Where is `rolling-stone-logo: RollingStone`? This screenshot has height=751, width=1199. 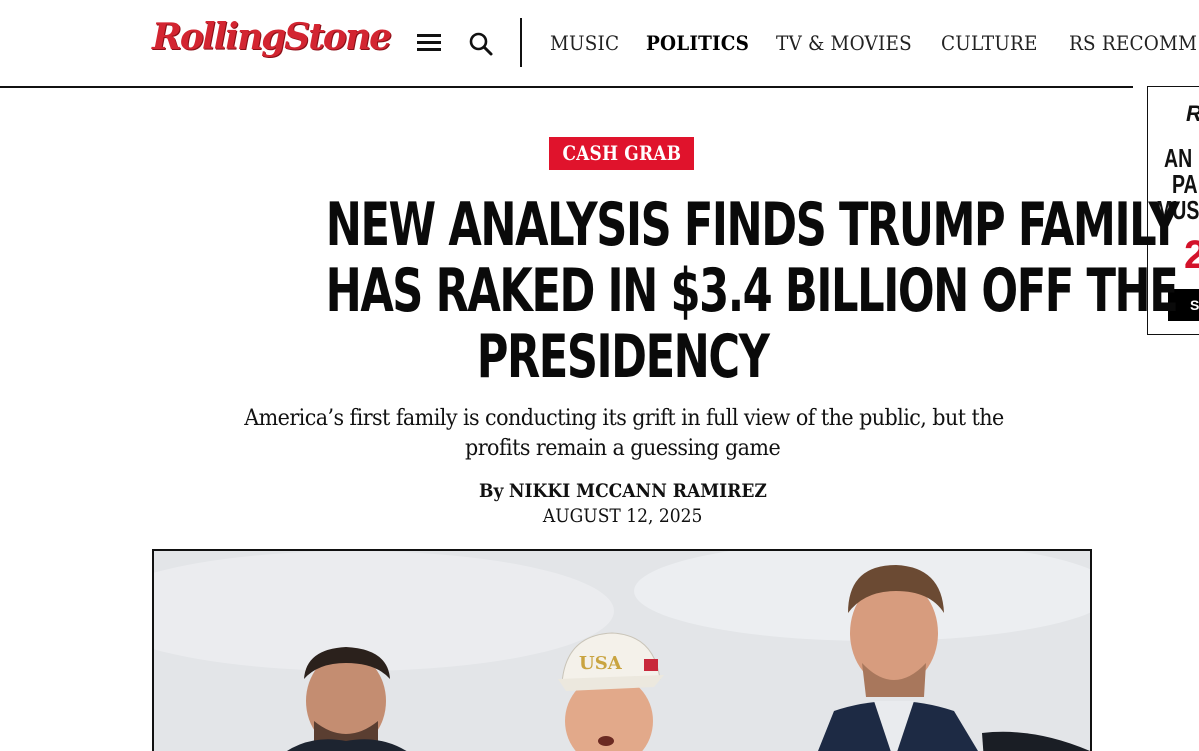 rolling-stone-logo: RollingStone is located at coordinates (272, 37).